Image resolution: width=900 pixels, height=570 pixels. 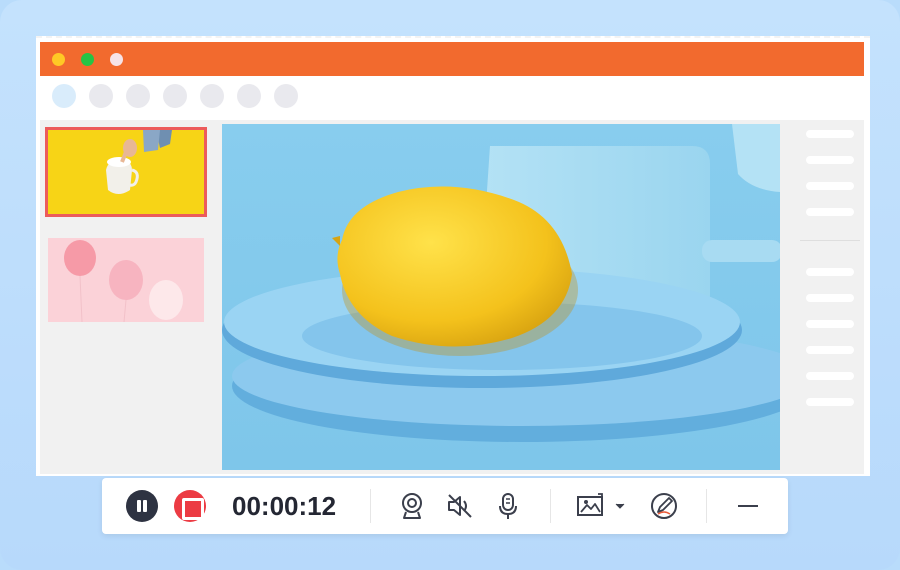 What do you see at coordinates (508, 506) in the screenshot?
I see `microphone-icon` at bounding box center [508, 506].